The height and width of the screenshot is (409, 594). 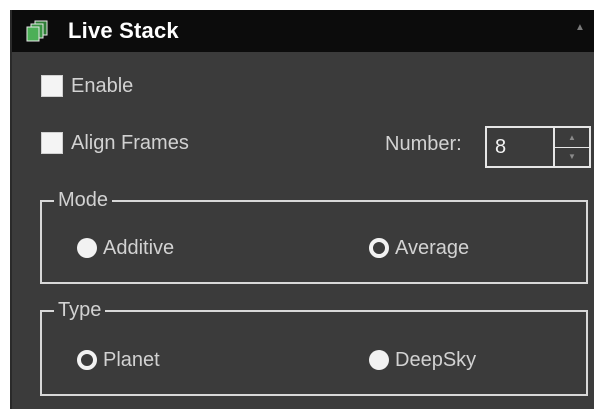 I want to click on number-label: Number:, so click(x=423, y=144).